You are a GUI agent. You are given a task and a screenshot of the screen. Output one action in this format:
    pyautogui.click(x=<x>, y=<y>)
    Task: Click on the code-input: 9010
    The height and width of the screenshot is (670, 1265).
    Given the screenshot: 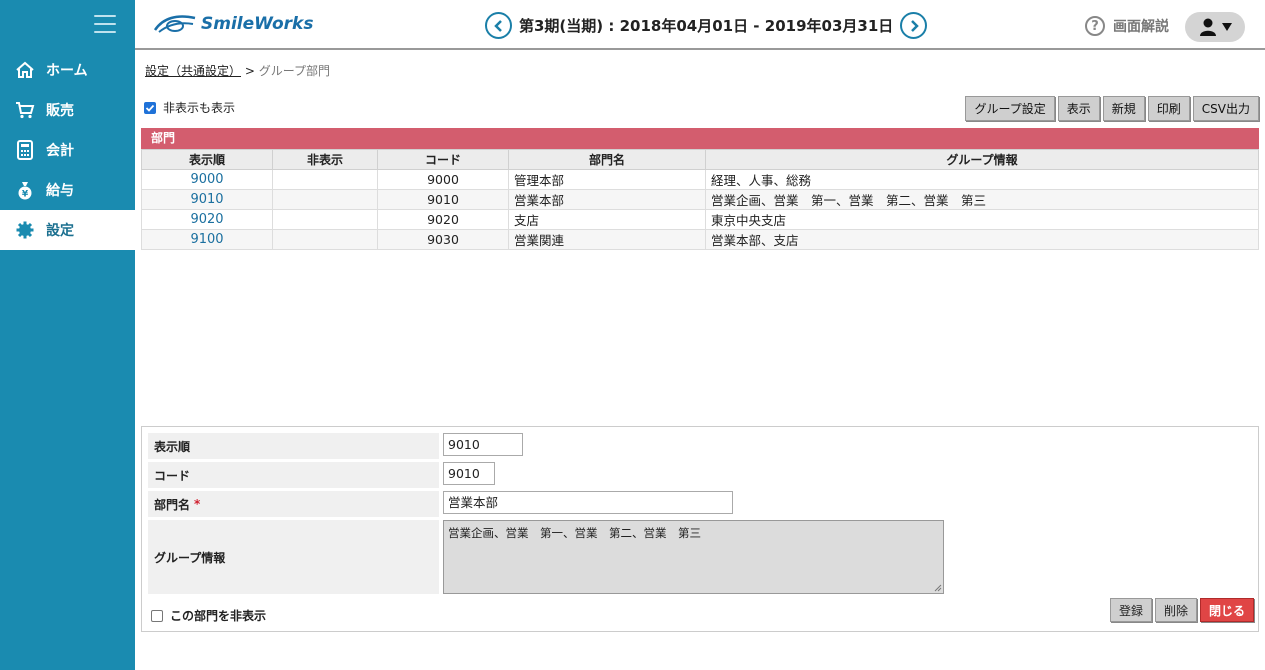 What is the action you would take?
    pyautogui.click(x=469, y=473)
    